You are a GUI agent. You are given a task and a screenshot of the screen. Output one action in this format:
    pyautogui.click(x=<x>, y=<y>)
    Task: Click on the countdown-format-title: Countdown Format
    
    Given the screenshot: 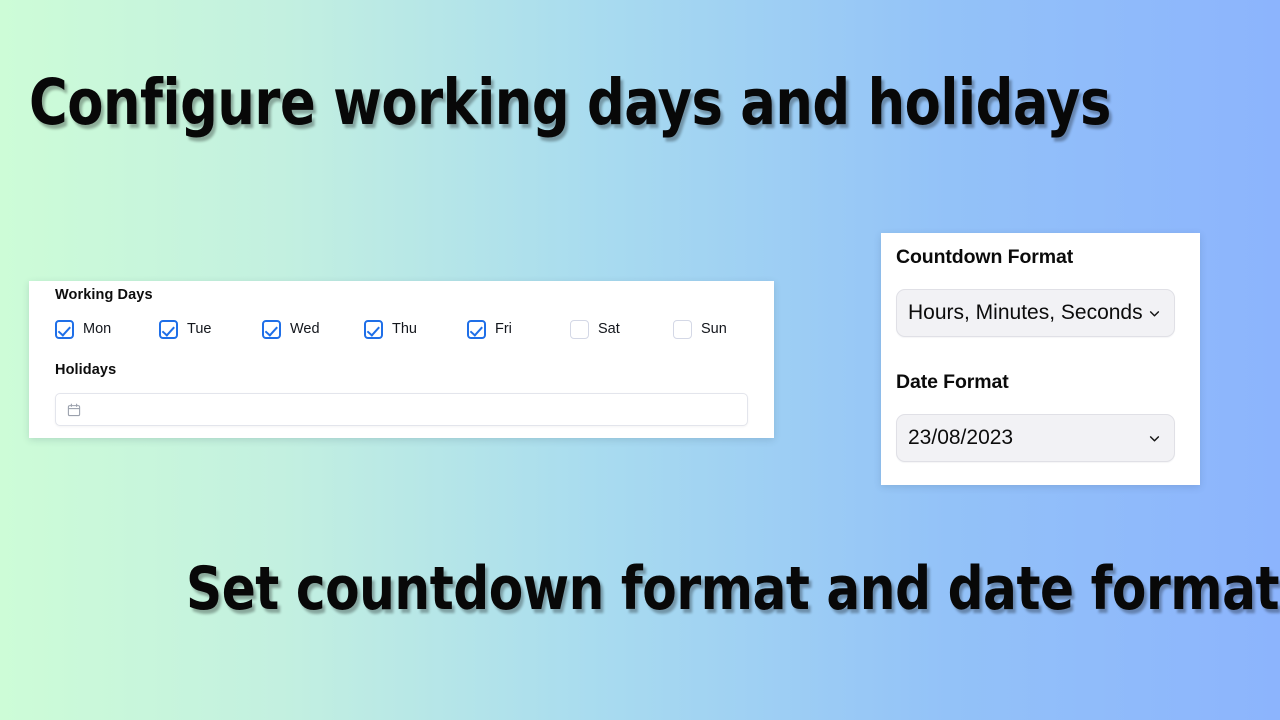 What is the action you would take?
    pyautogui.click(x=985, y=257)
    